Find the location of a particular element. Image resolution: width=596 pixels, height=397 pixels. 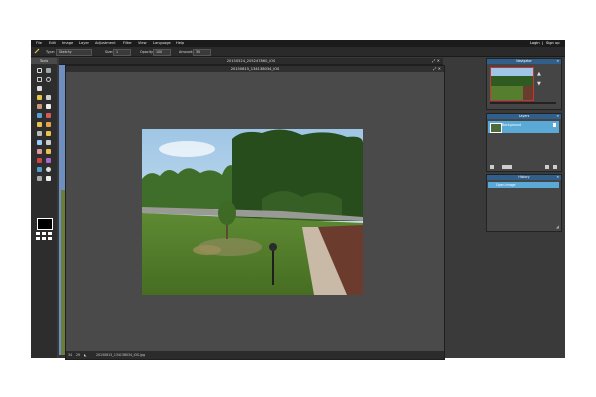

menu-language: Language is located at coordinates (162, 43).